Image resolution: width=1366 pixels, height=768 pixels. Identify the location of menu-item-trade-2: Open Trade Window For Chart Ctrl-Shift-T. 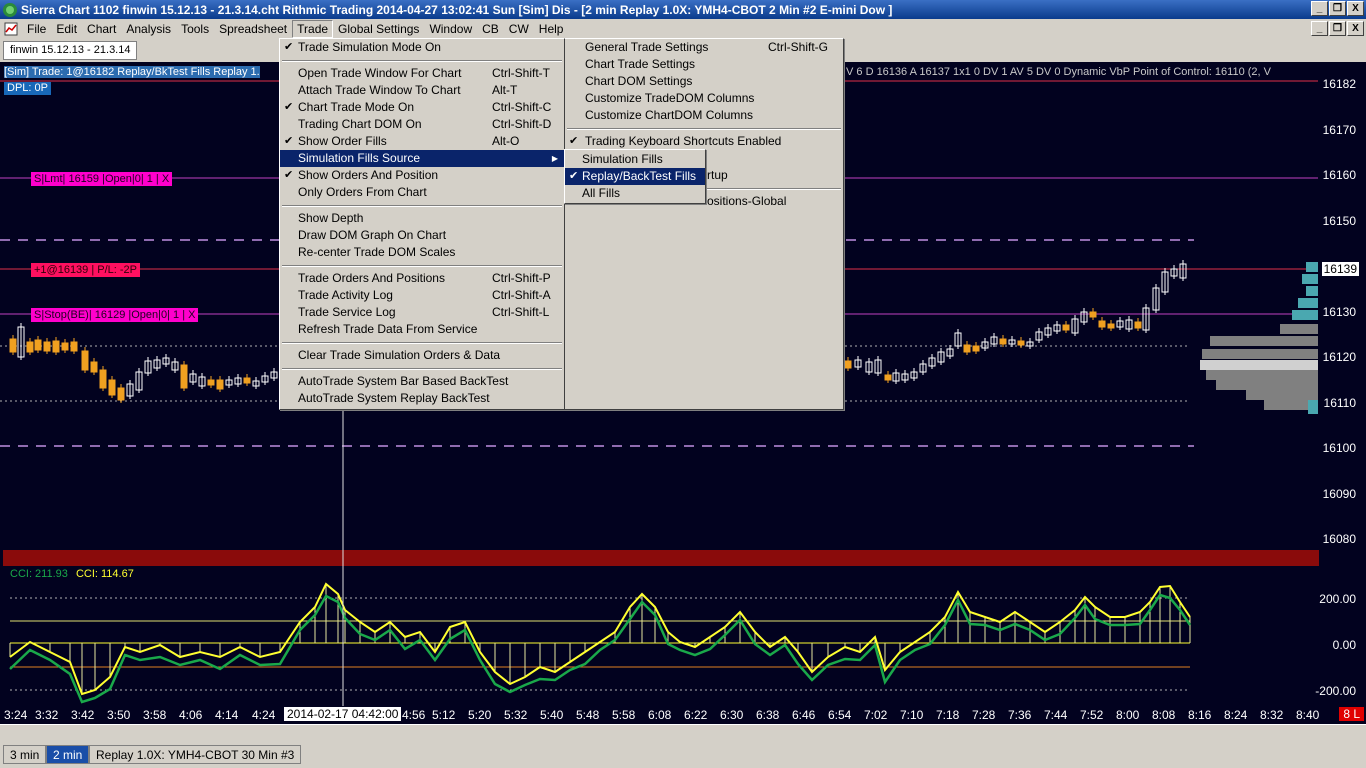
(422, 73).